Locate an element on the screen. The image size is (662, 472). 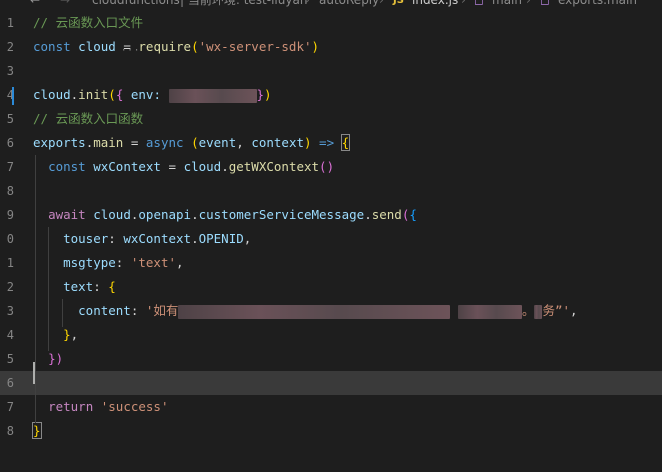
hint-dots: ··· is located at coordinates (130, 51).